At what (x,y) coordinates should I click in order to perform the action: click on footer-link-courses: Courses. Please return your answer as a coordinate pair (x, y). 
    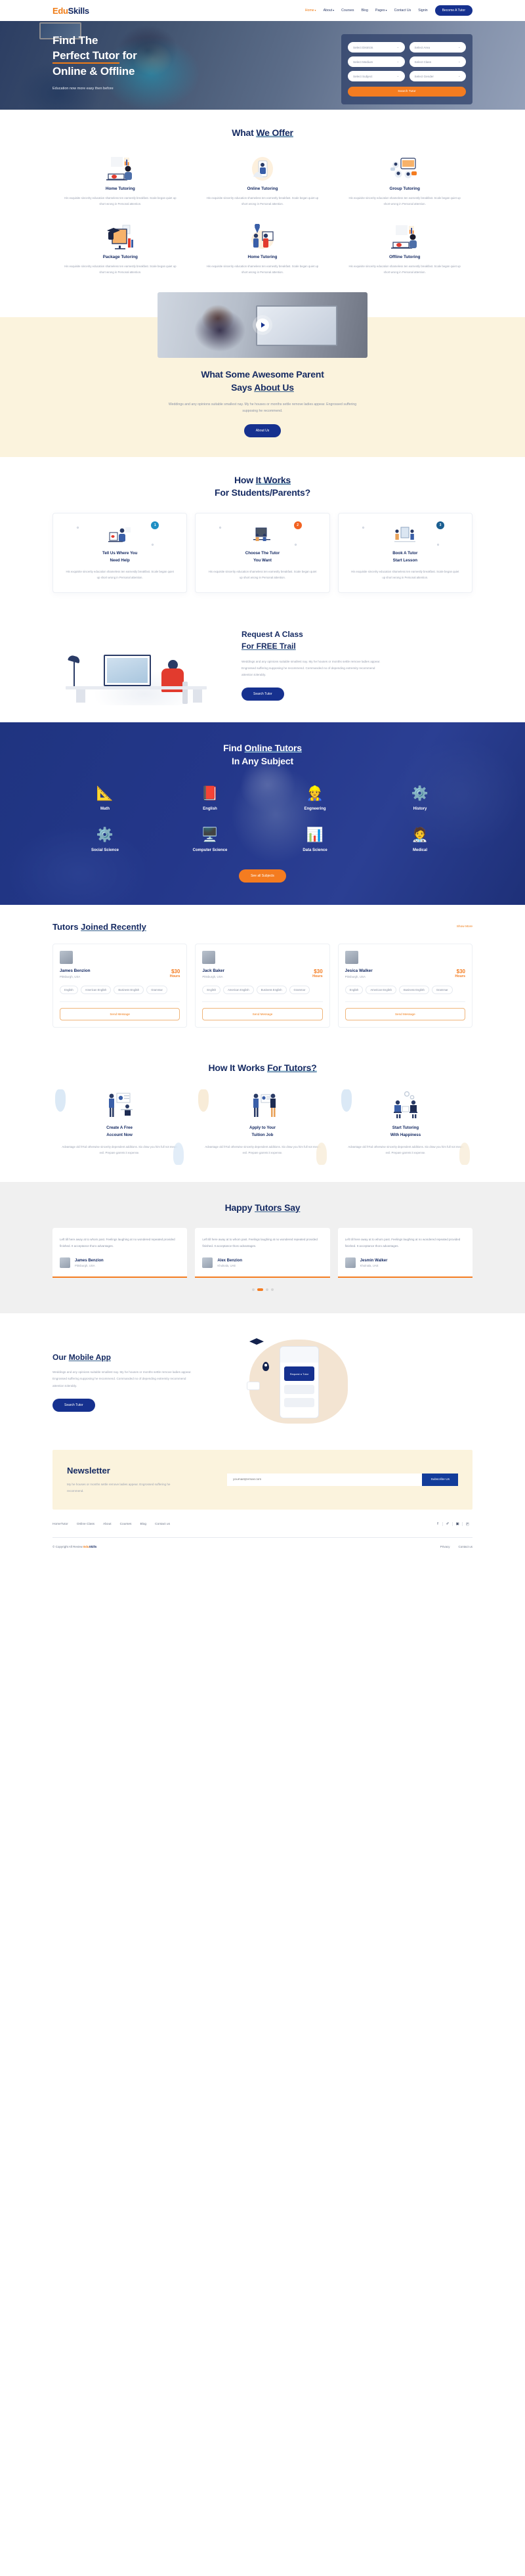
    Looking at the image, I should click on (126, 1525).